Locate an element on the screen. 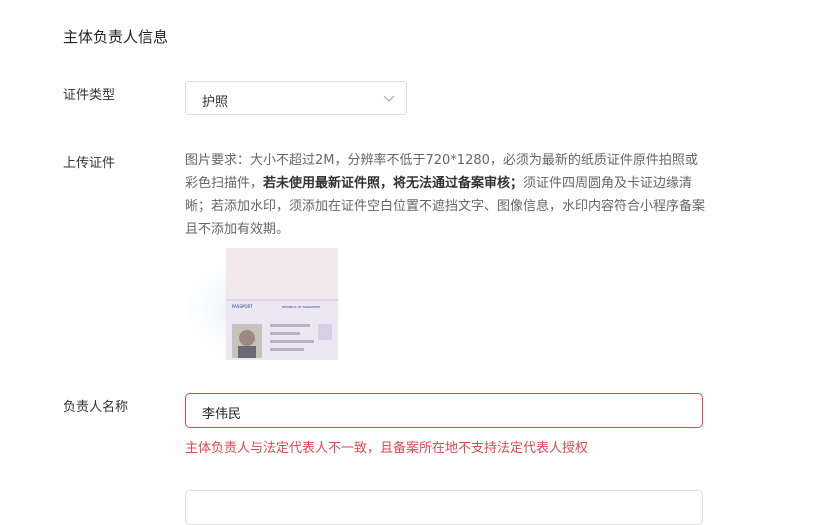  responsible-name-value: 李伟民 is located at coordinates (222, 414).